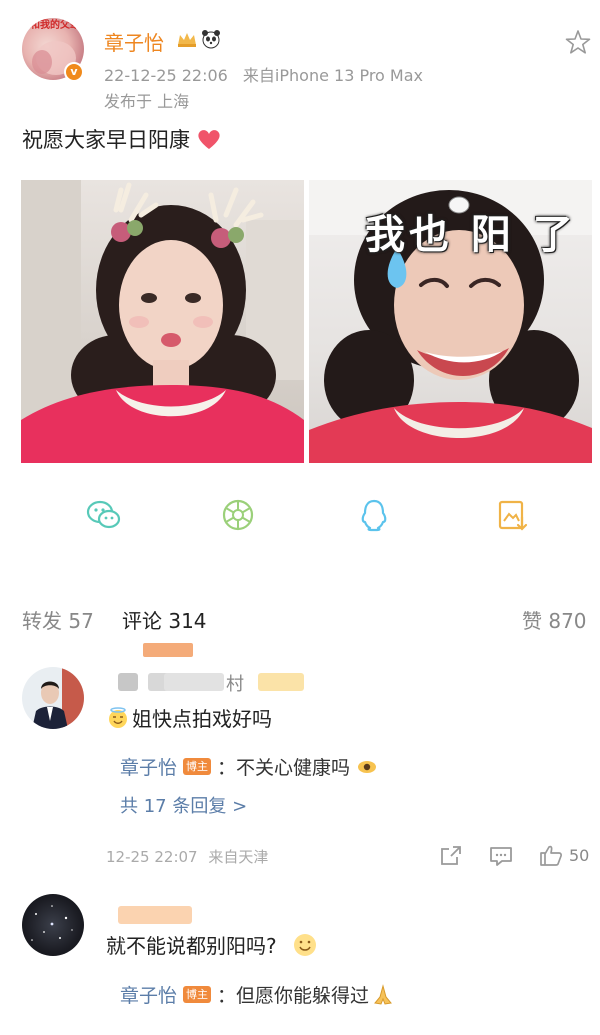 This screenshot has height=1035, width=600. What do you see at coordinates (284, 768) in the screenshot?
I see `reply-text: ：不关心健康吗` at bounding box center [284, 768].